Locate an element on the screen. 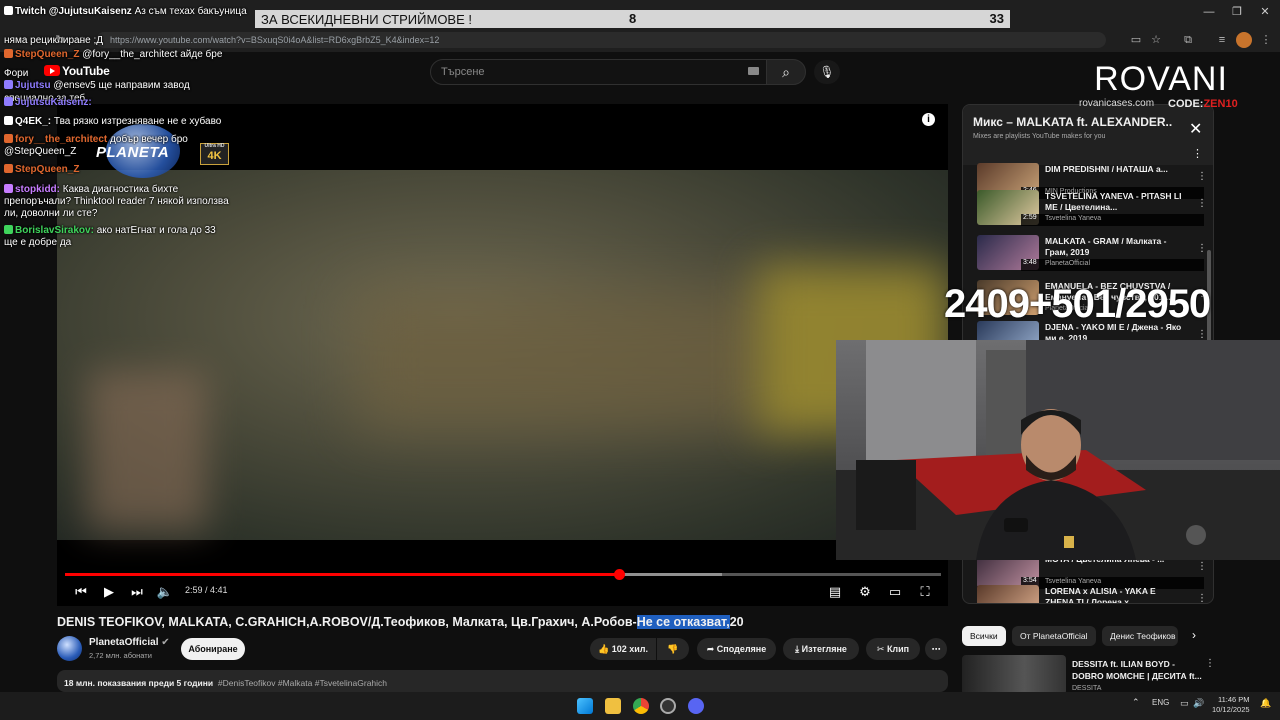 The width and height of the screenshot is (1280, 720). clip-button: ✂ Клип is located at coordinates (893, 649).